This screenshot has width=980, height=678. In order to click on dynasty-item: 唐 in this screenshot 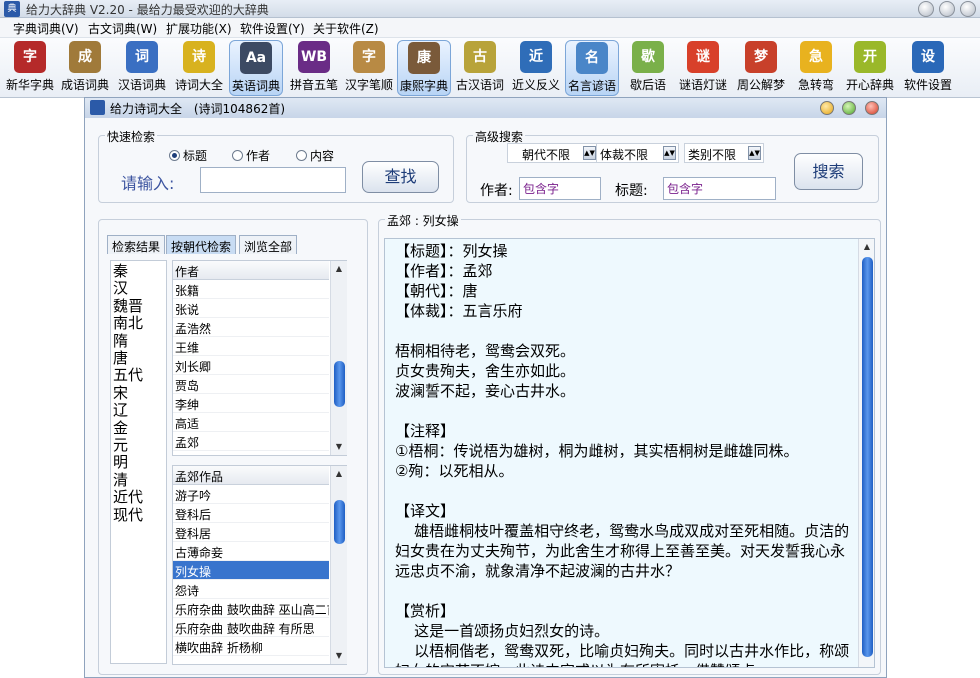, I will do `click(143, 358)`.